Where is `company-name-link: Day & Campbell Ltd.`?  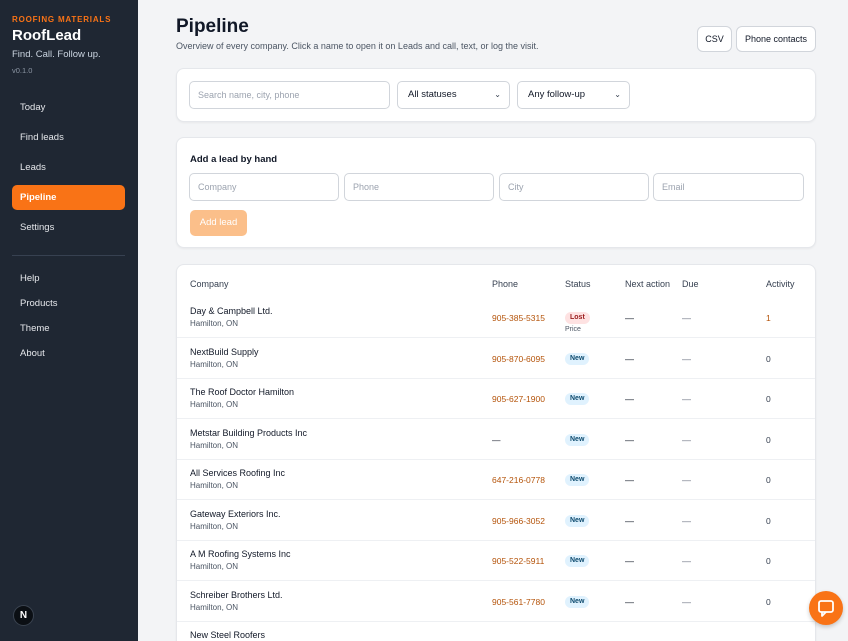
company-name-link: Day & Campbell Ltd. is located at coordinates (231, 311).